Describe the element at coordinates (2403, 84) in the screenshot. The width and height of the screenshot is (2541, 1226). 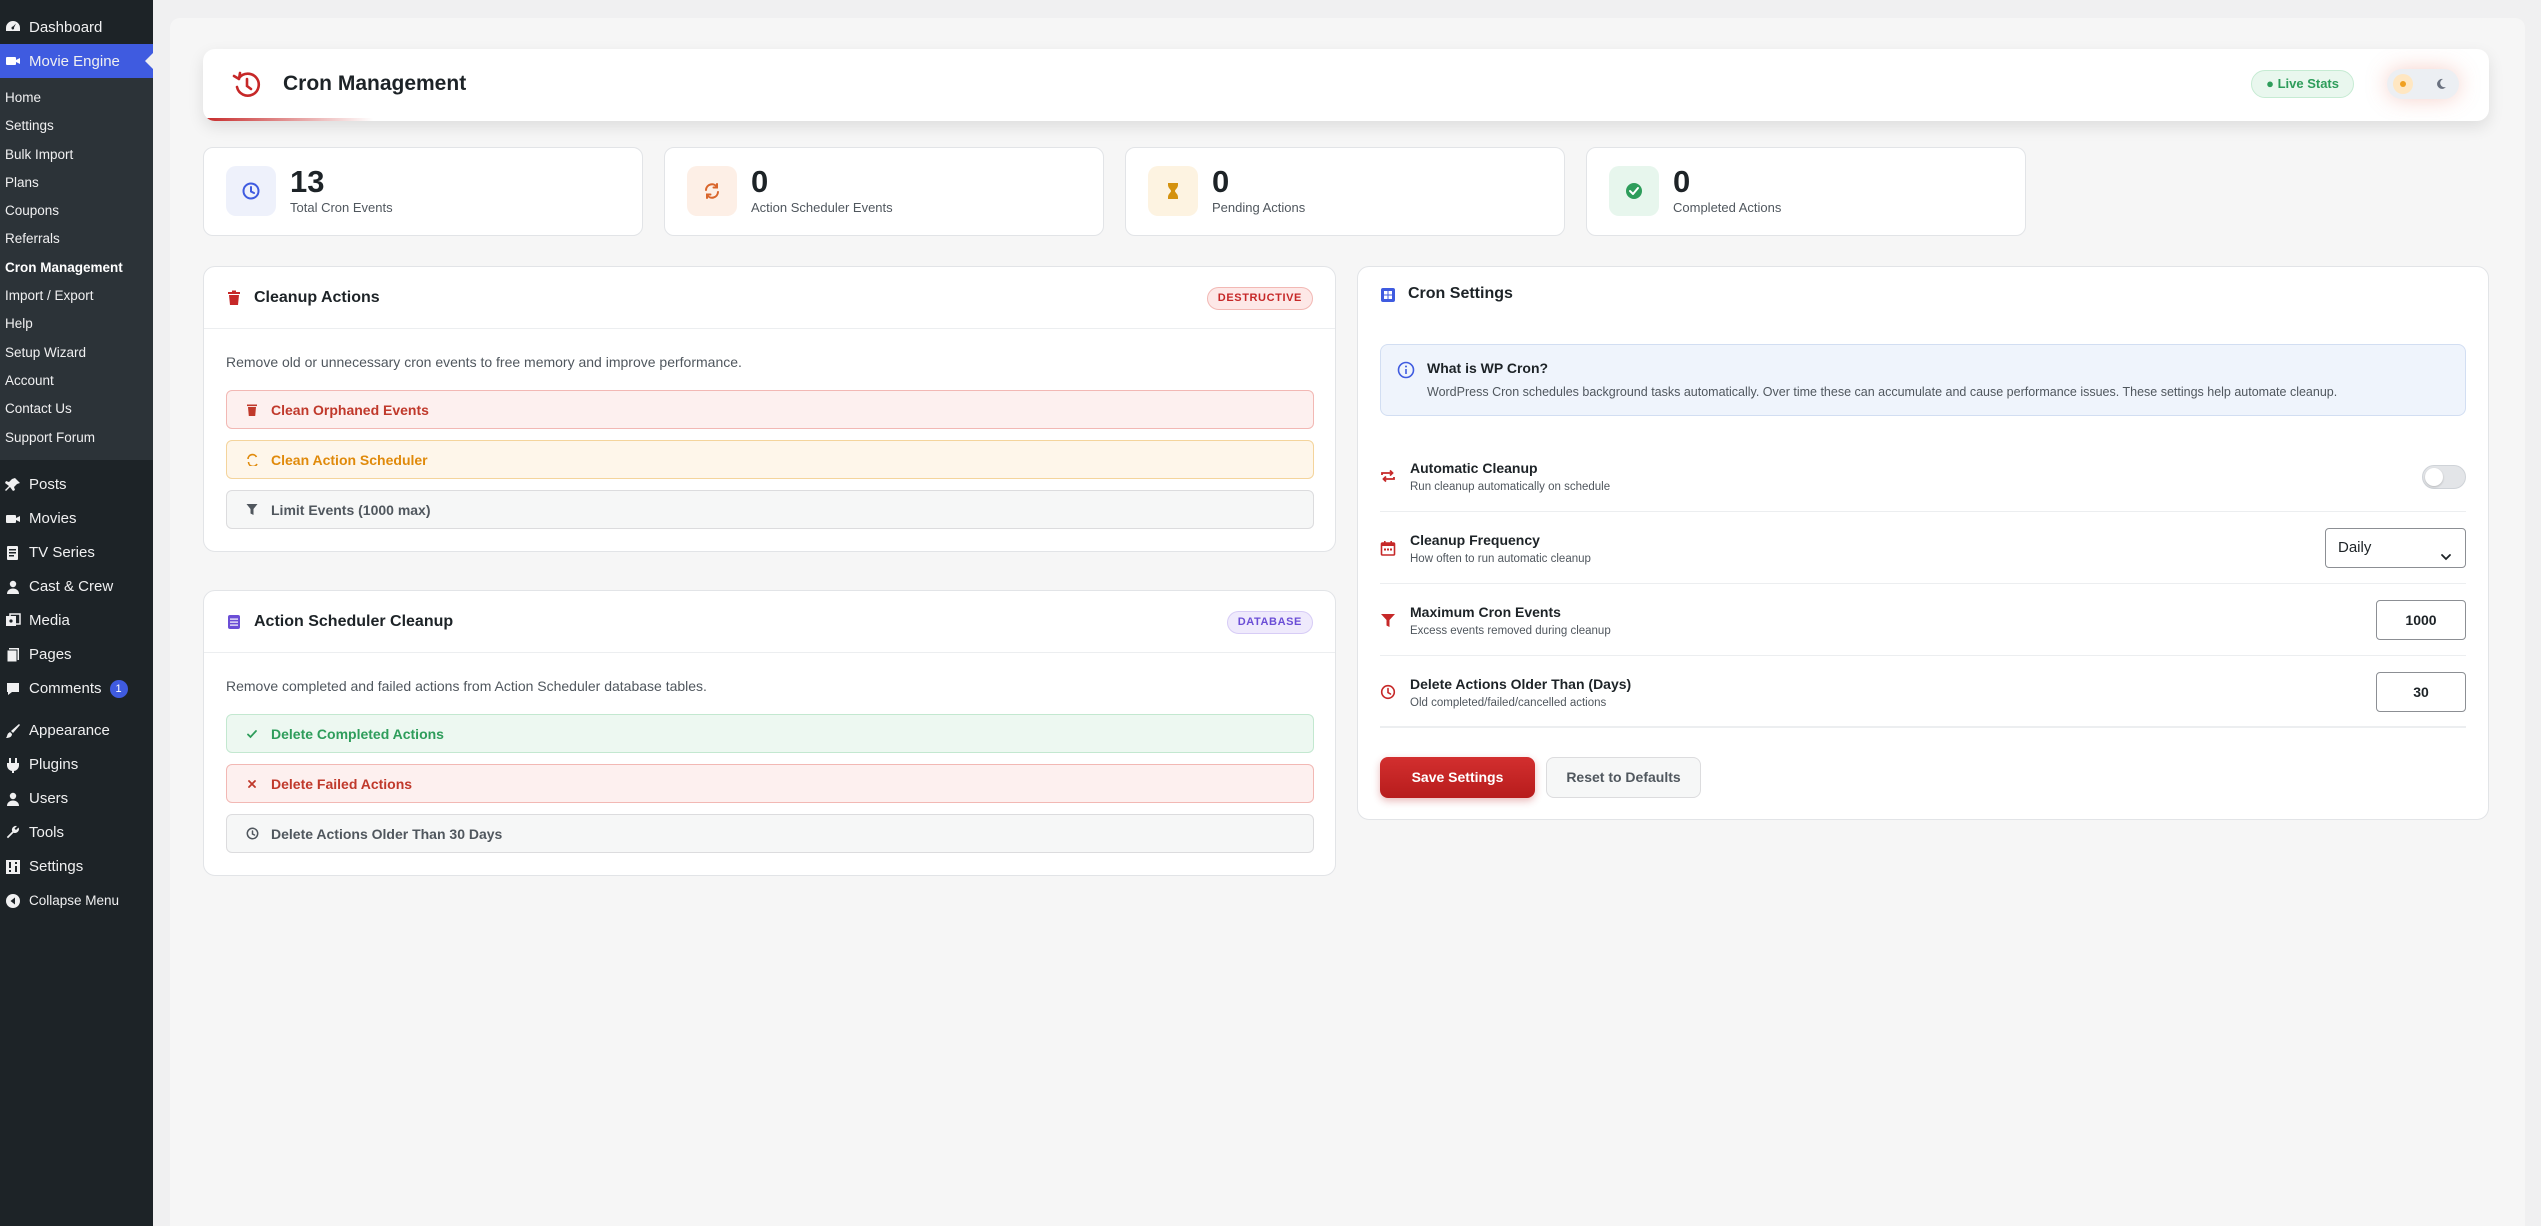
I see `sun-icon` at that location.